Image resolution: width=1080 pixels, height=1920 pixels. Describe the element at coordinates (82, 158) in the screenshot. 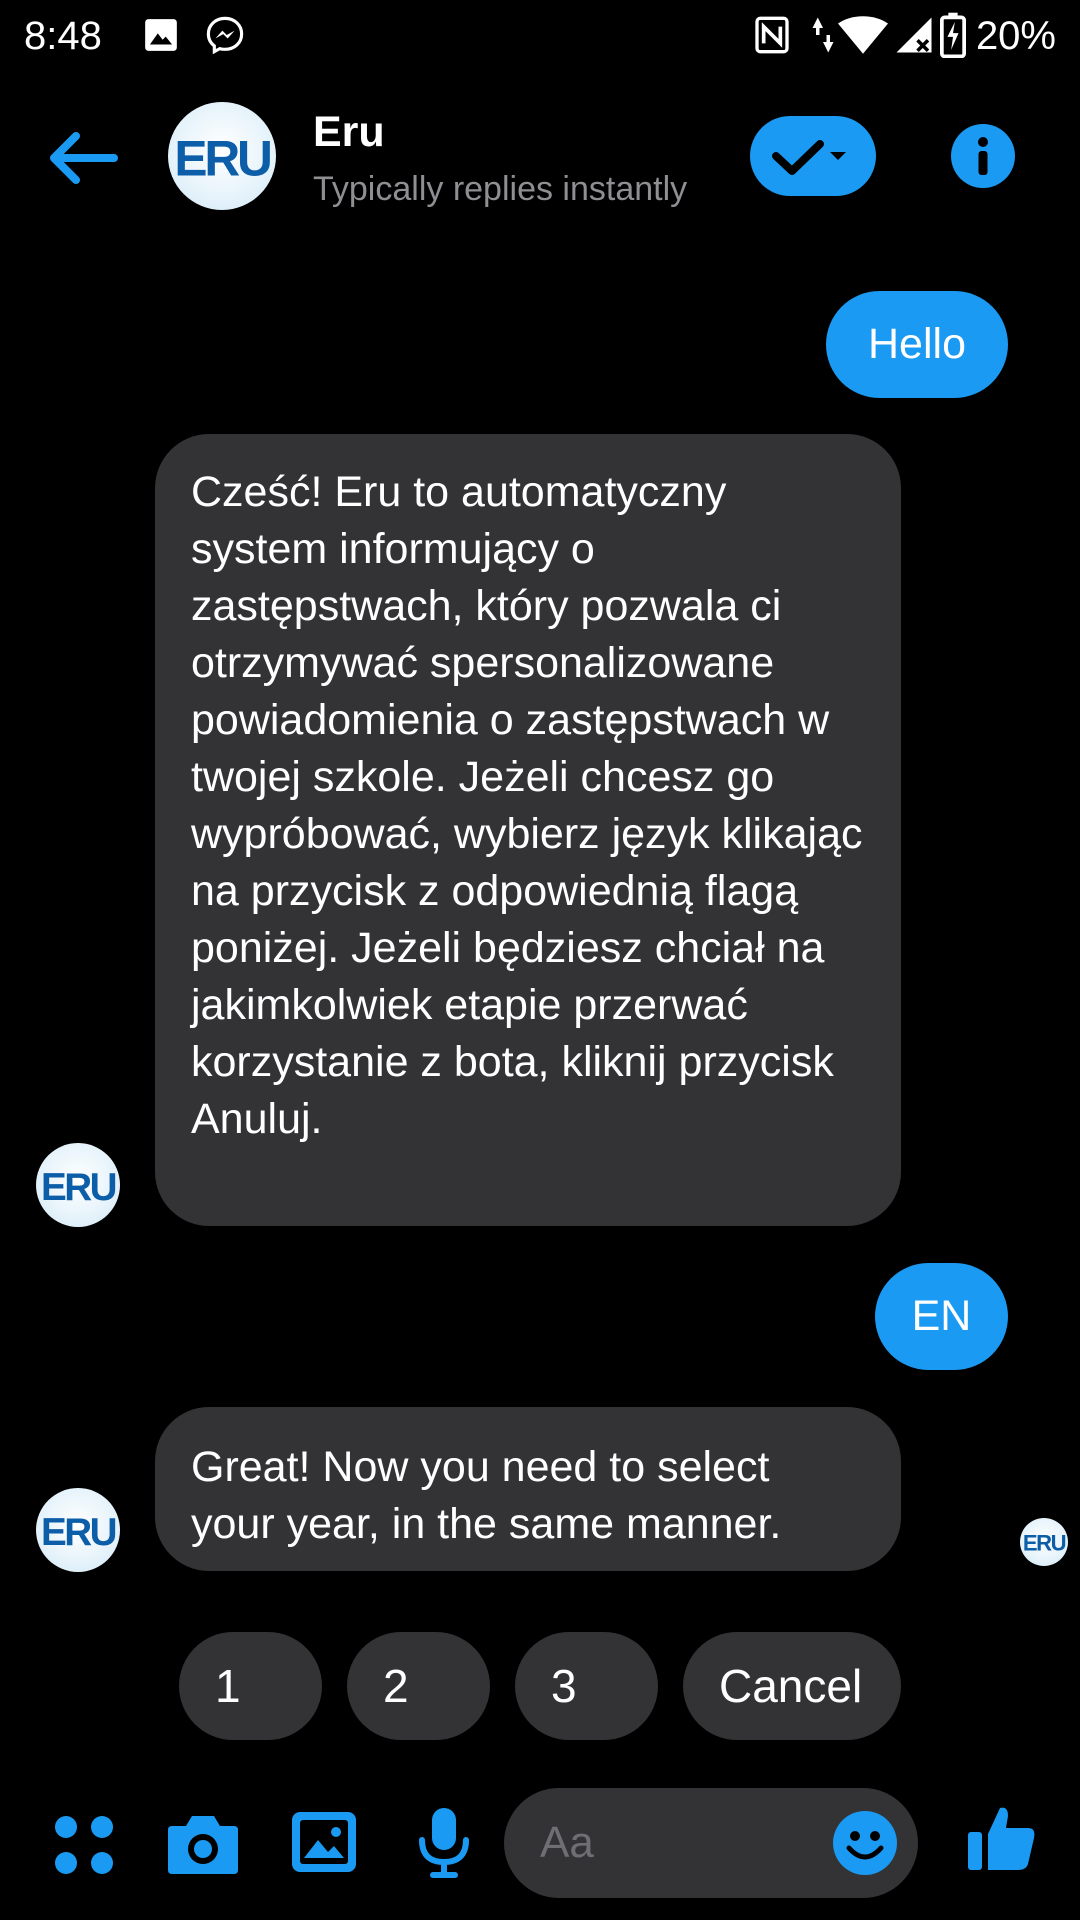

I see `back-arrow-icon` at that location.